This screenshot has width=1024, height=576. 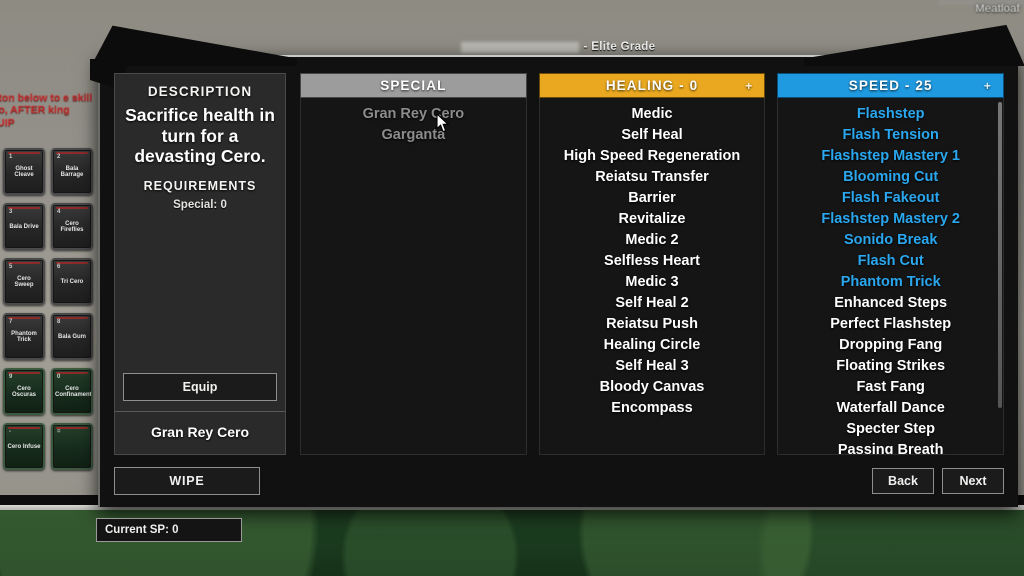 I want to click on skill-list-item: Reiatsu Push, so click(x=652, y=324).